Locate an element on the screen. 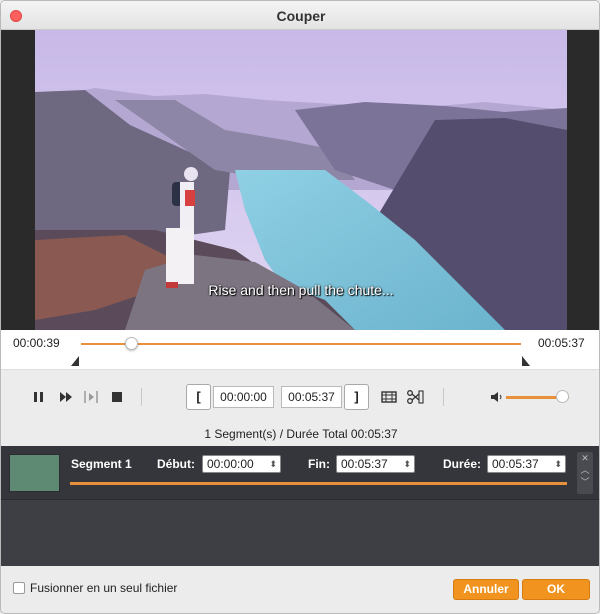 The image size is (600, 614). set-end-button: ] is located at coordinates (356, 397).